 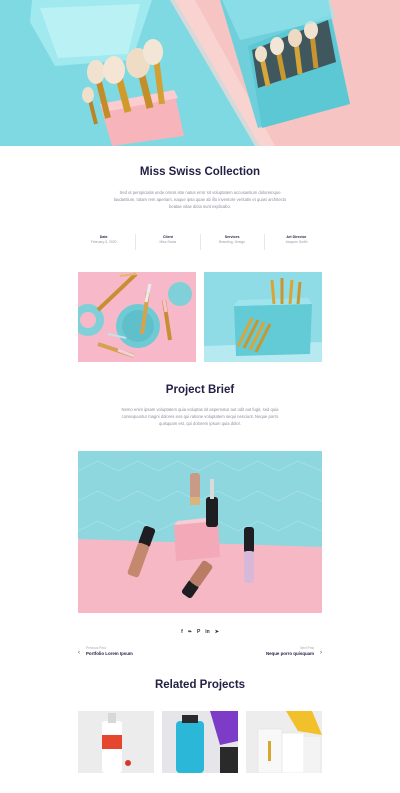 What do you see at coordinates (200, 532) in the screenshot?
I see `gallery-image-lipgloss` at bounding box center [200, 532].